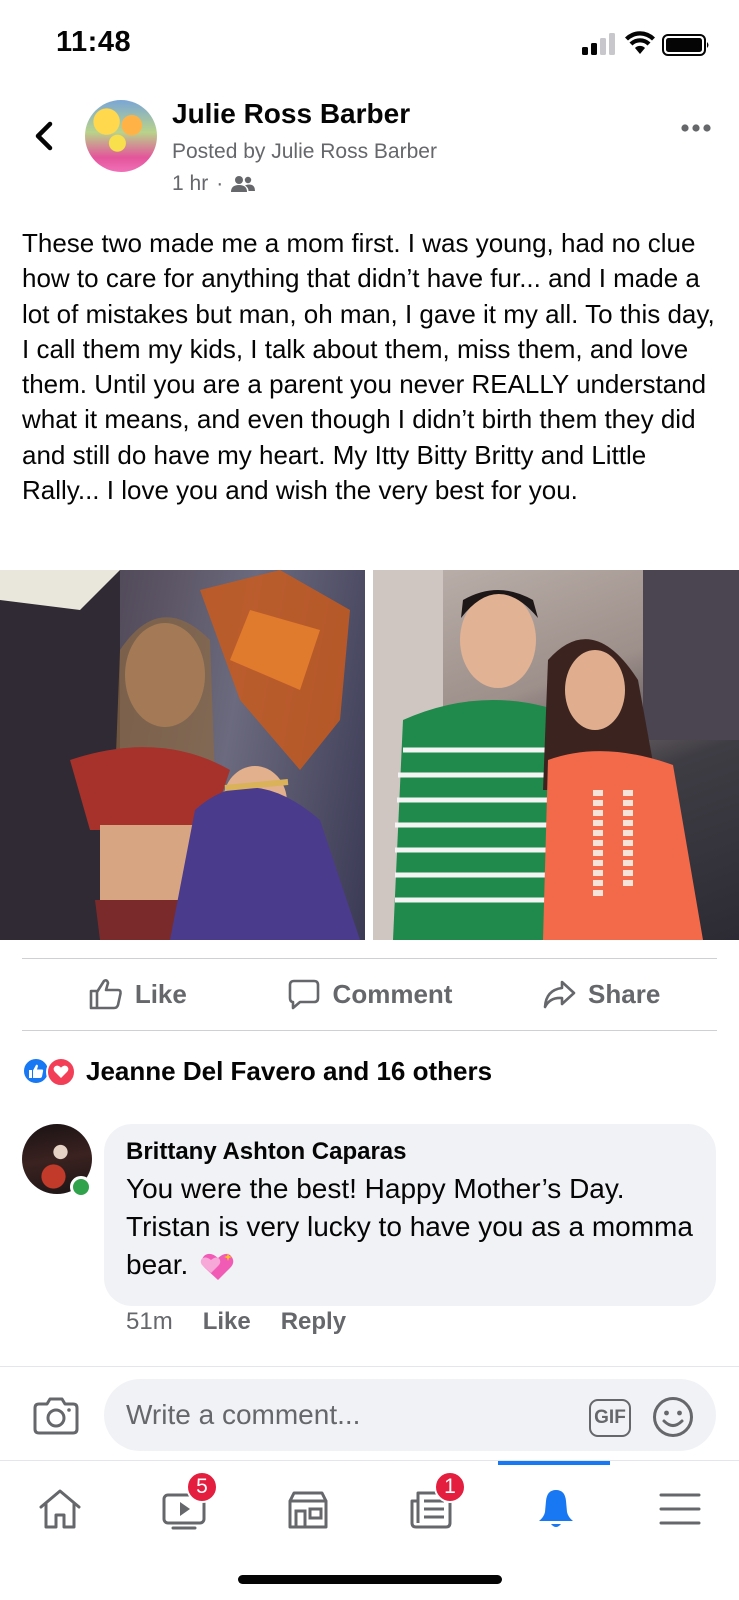 This screenshot has width=739, height=1600. I want to click on comment-button: Comment, so click(370, 994).